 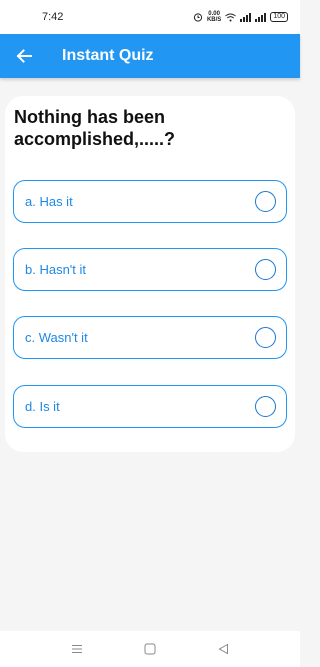 What do you see at coordinates (150, 17) in the screenshot?
I see `status-bar: 7:42 0.00 KB/S 100` at bounding box center [150, 17].